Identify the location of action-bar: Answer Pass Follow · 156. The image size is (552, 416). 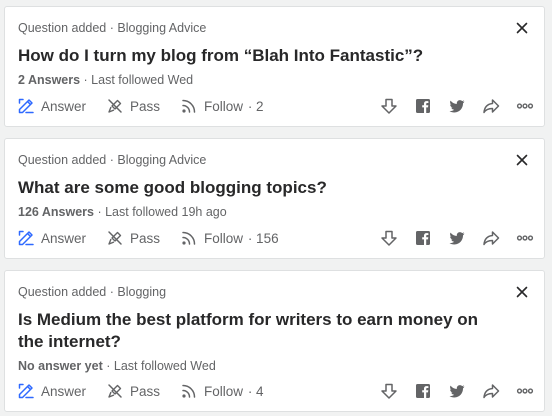
(275, 238).